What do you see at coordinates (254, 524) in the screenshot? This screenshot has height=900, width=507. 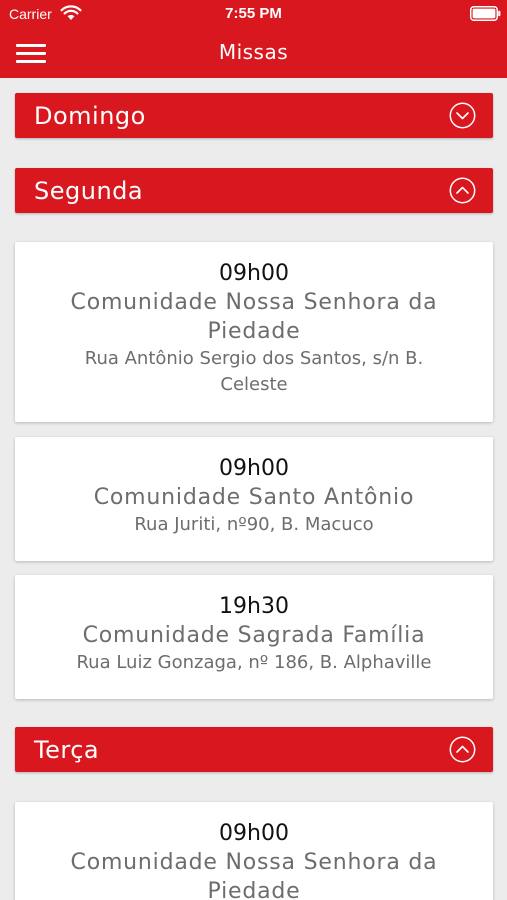 I see `mass-address: Rua Juriti, nº90, B. Macuco` at bounding box center [254, 524].